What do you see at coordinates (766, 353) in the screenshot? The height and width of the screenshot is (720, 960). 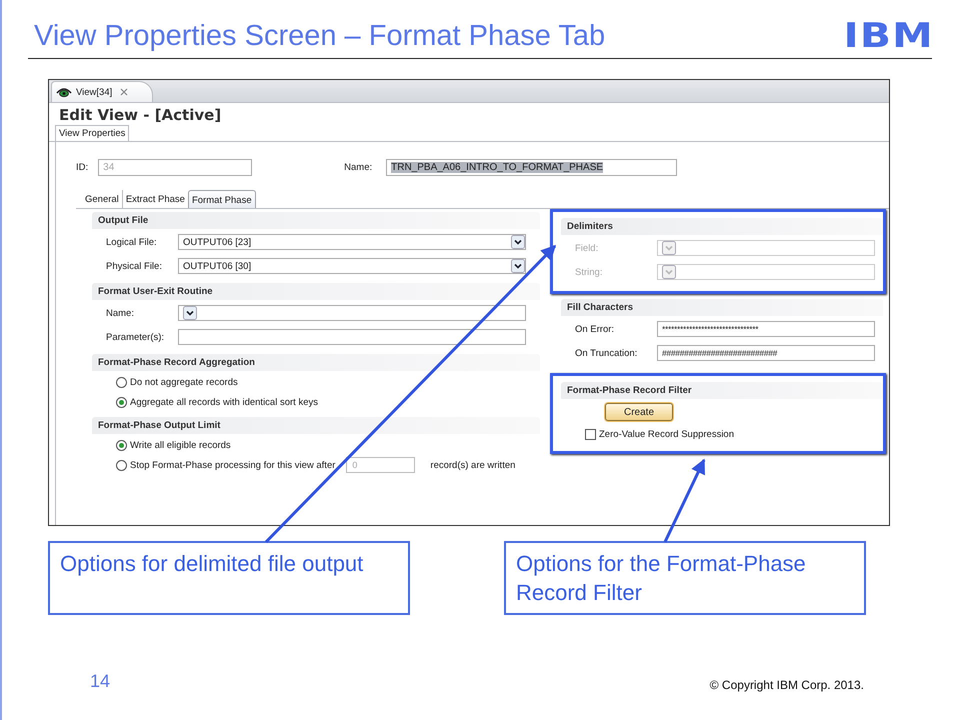 I see `text-field: ##########################` at bounding box center [766, 353].